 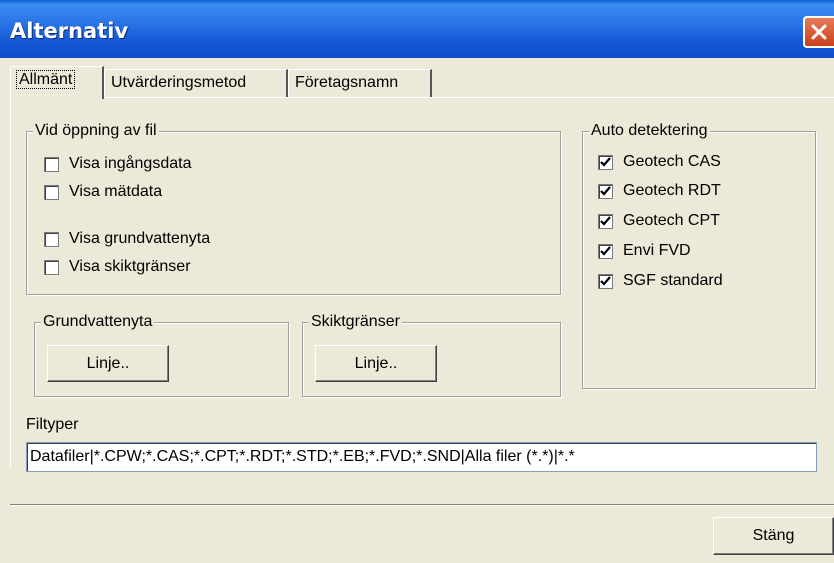 What do you see at coordinates (96, 131) in the screenshot?
I see `group-legend: Vid öppning av fil` at bounding box center [96, 131].